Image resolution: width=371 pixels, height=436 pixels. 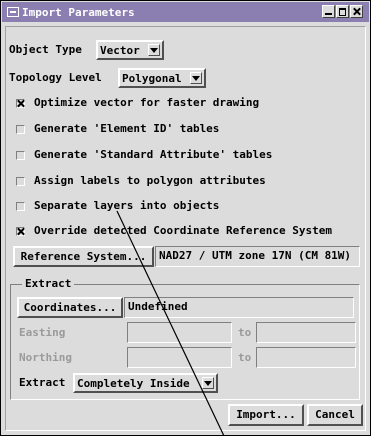 What do you see at coordinates (120, 50) in the screenshot?
I see `object-type-value: Vector` at bounding box center [120, 50].